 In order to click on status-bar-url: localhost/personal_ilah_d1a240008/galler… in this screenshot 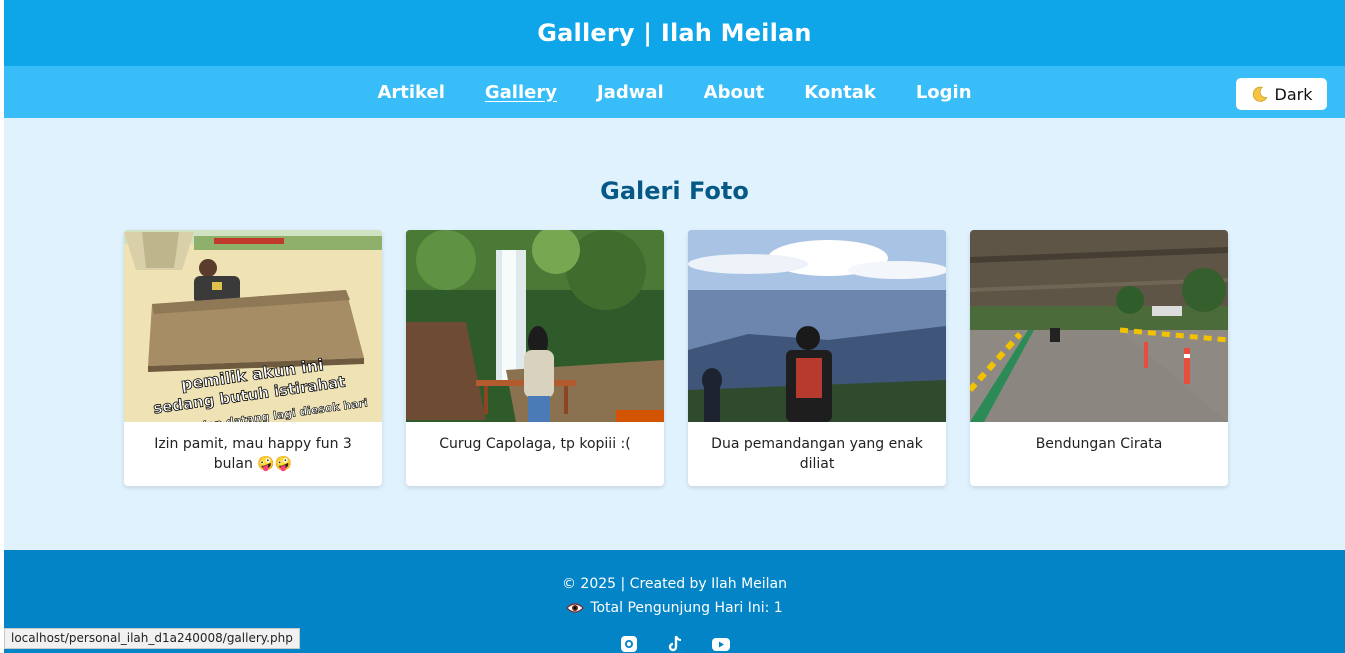, I will do `click(152, 638)`.